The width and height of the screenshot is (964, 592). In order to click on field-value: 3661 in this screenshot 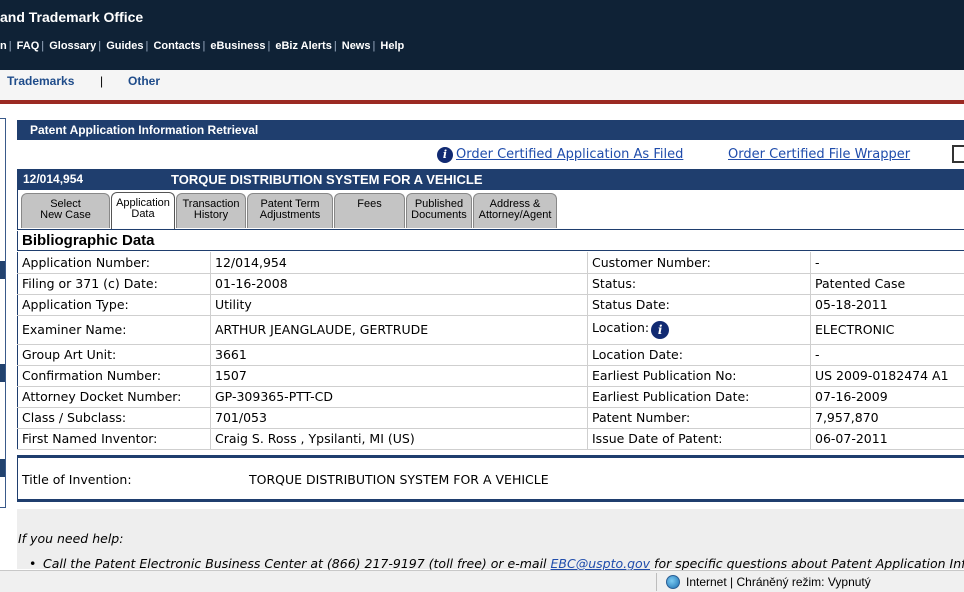, I will do `click(399, 355)`.